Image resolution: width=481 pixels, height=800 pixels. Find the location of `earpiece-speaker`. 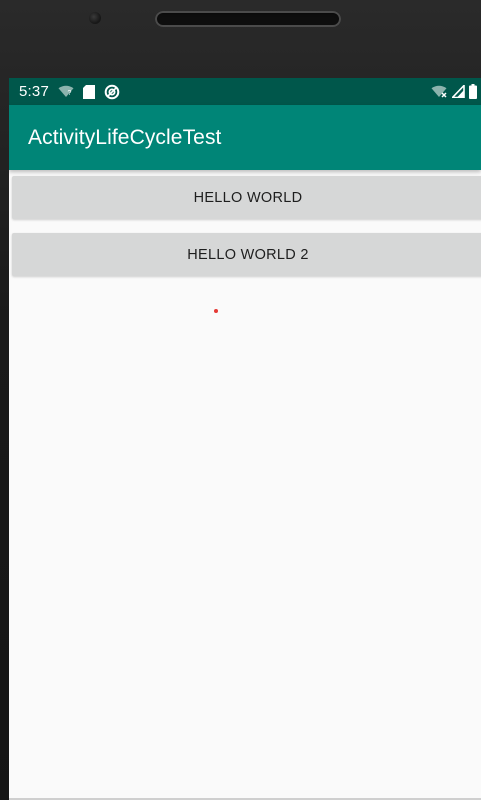

earpiece-speaker is located at coordinates (248, 19).